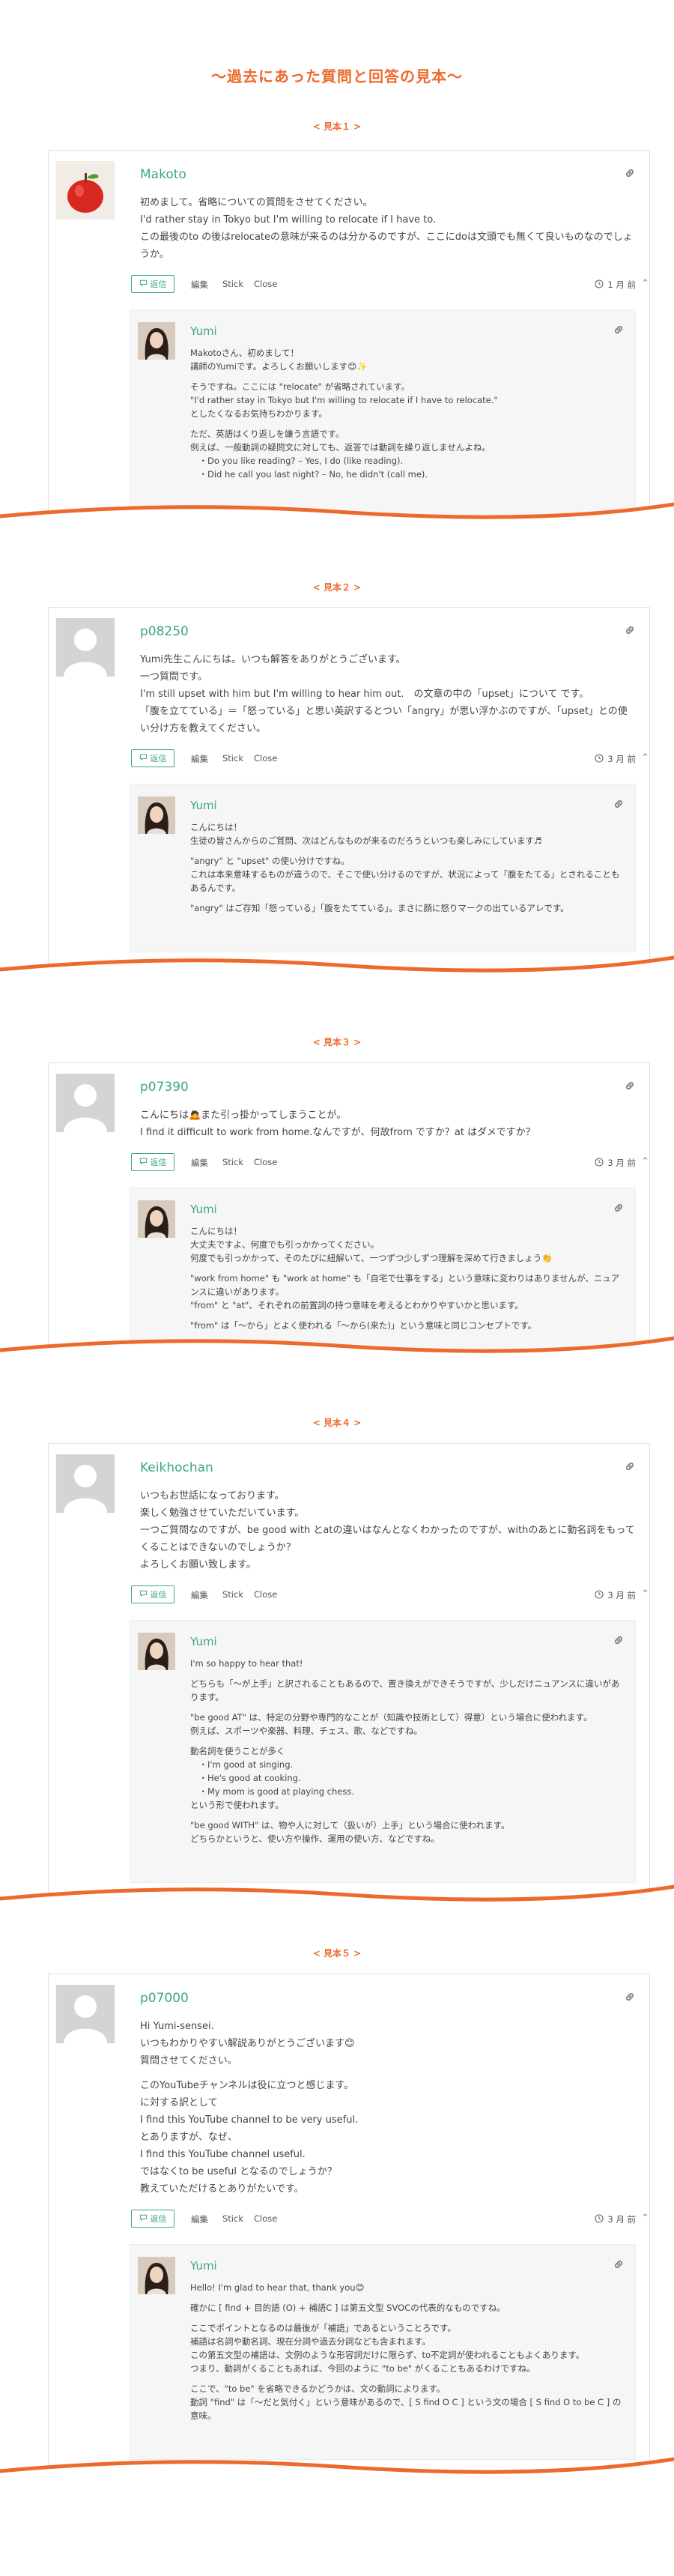 The image size is (674, 2576). I want to click on sample-label: < 見本３ >, so click(337, 1042).